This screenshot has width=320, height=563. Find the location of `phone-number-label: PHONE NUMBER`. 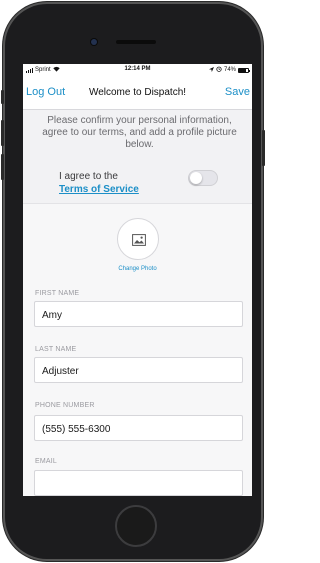

phone-number-label: PHONE NUMBER is located at coordinates (65, 405).